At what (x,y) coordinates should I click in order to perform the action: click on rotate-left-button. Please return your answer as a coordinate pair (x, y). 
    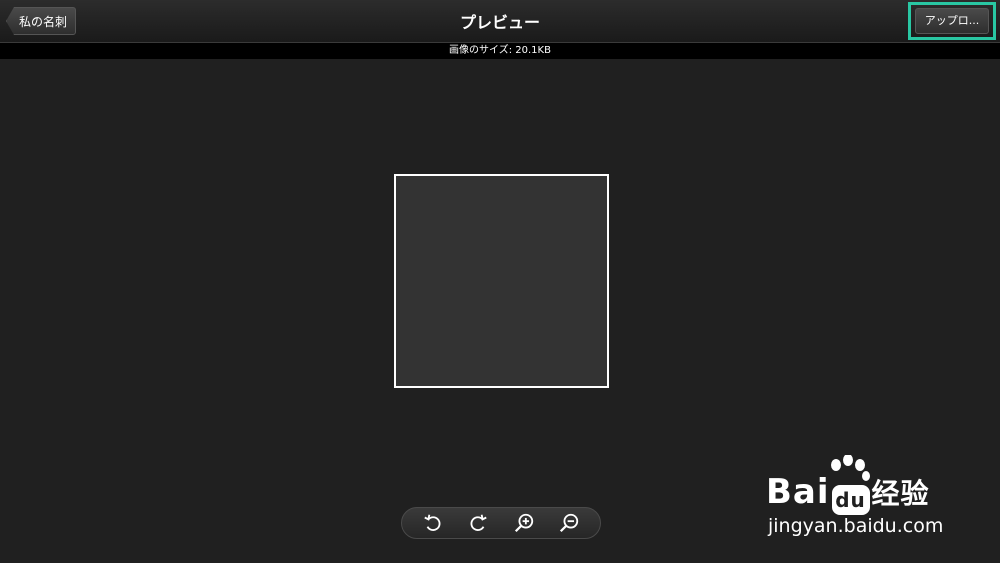
    Looking at the image, I should click on (433, 523).